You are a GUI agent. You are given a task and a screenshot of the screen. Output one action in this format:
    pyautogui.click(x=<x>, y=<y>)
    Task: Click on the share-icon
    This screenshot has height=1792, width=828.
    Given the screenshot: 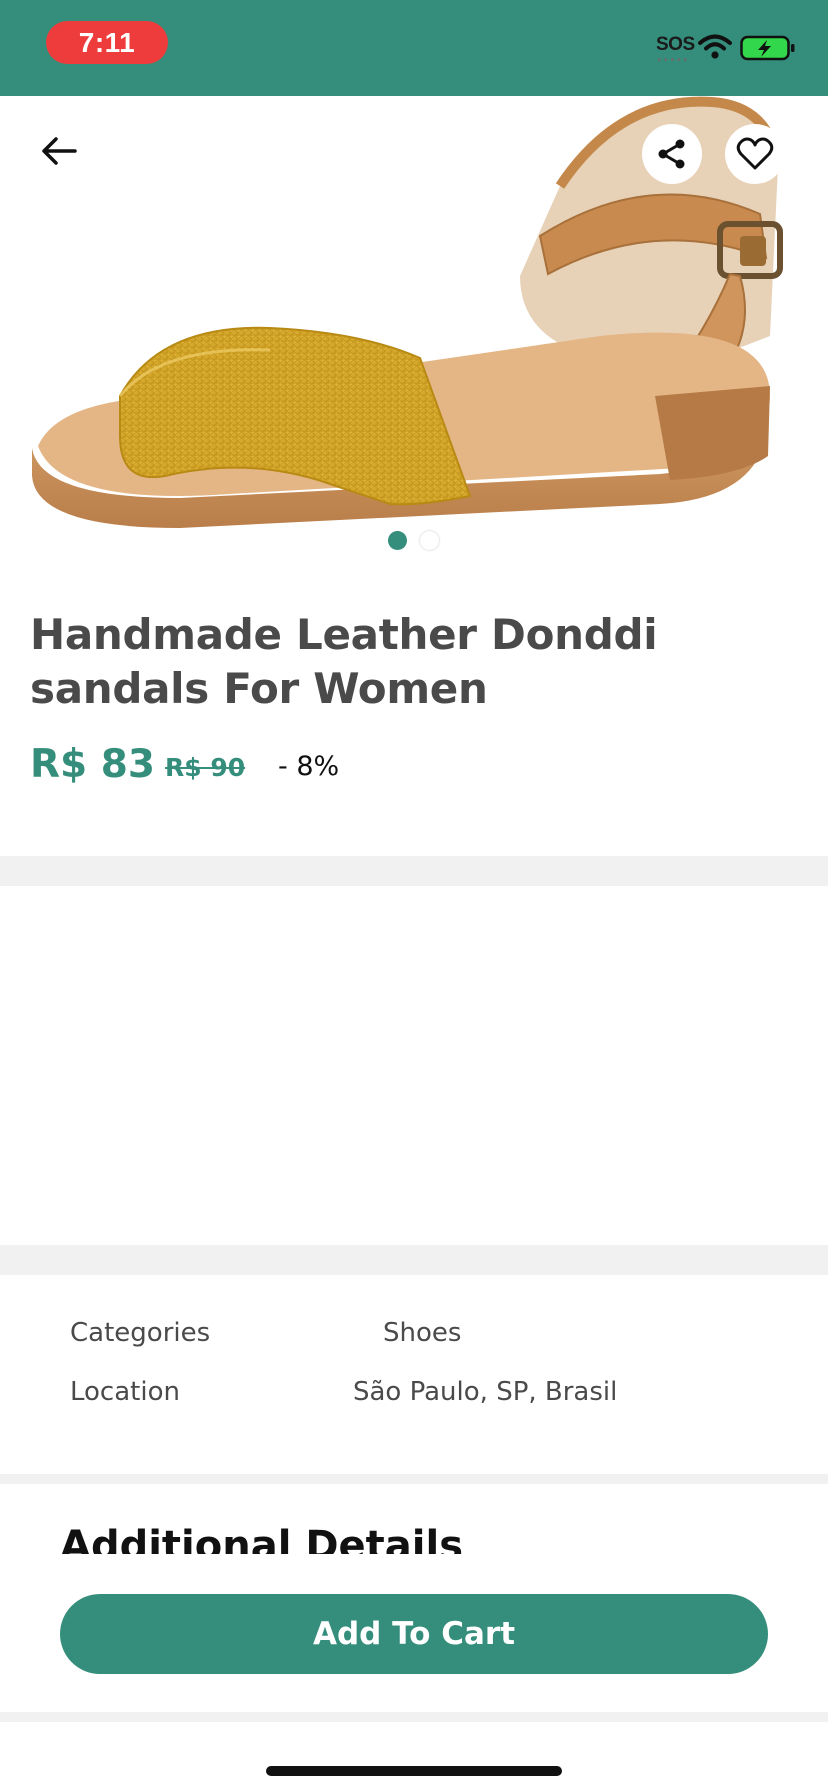 What is the action you would take?
    pyautogui.click(x=671, y=154)
    